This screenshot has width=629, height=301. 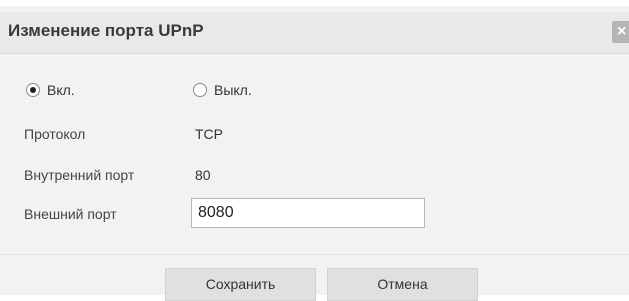 I want to click on save-button: Сохранить, so click(x=240, y=284).